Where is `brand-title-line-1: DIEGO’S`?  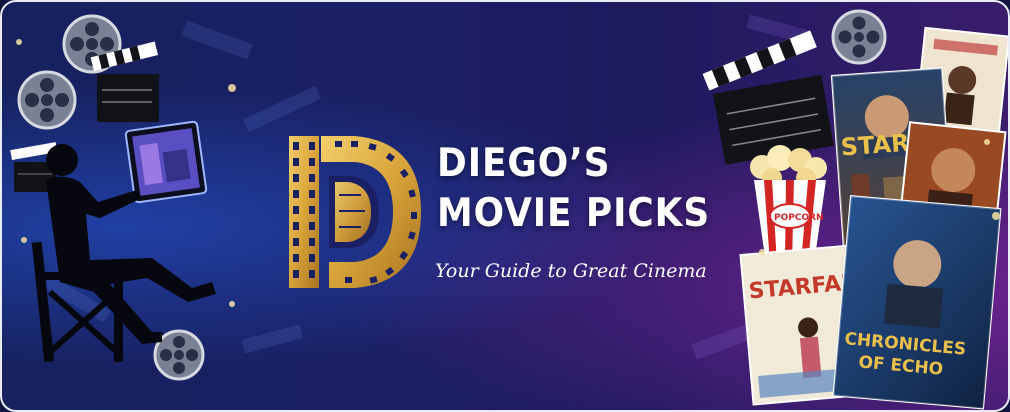 brand-title-line-1: DIEGO’S is located at coordinates (524, 163).